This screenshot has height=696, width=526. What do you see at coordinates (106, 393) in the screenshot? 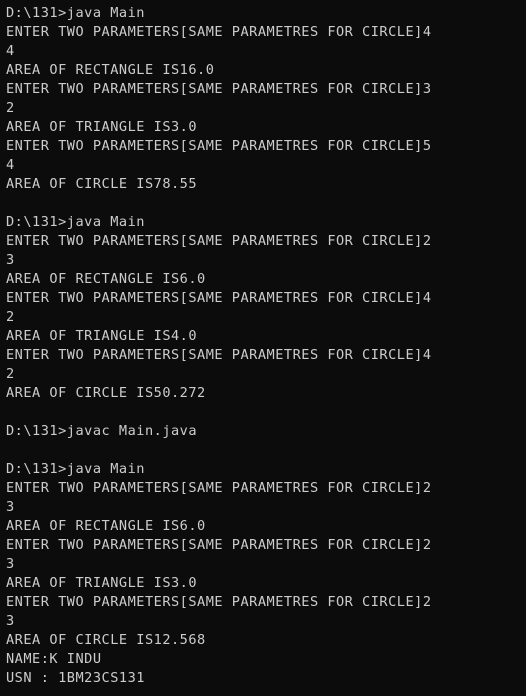
I see `terminal-line: AREA OF CIRCLE IS50.272` at bounding box center [106, 393].